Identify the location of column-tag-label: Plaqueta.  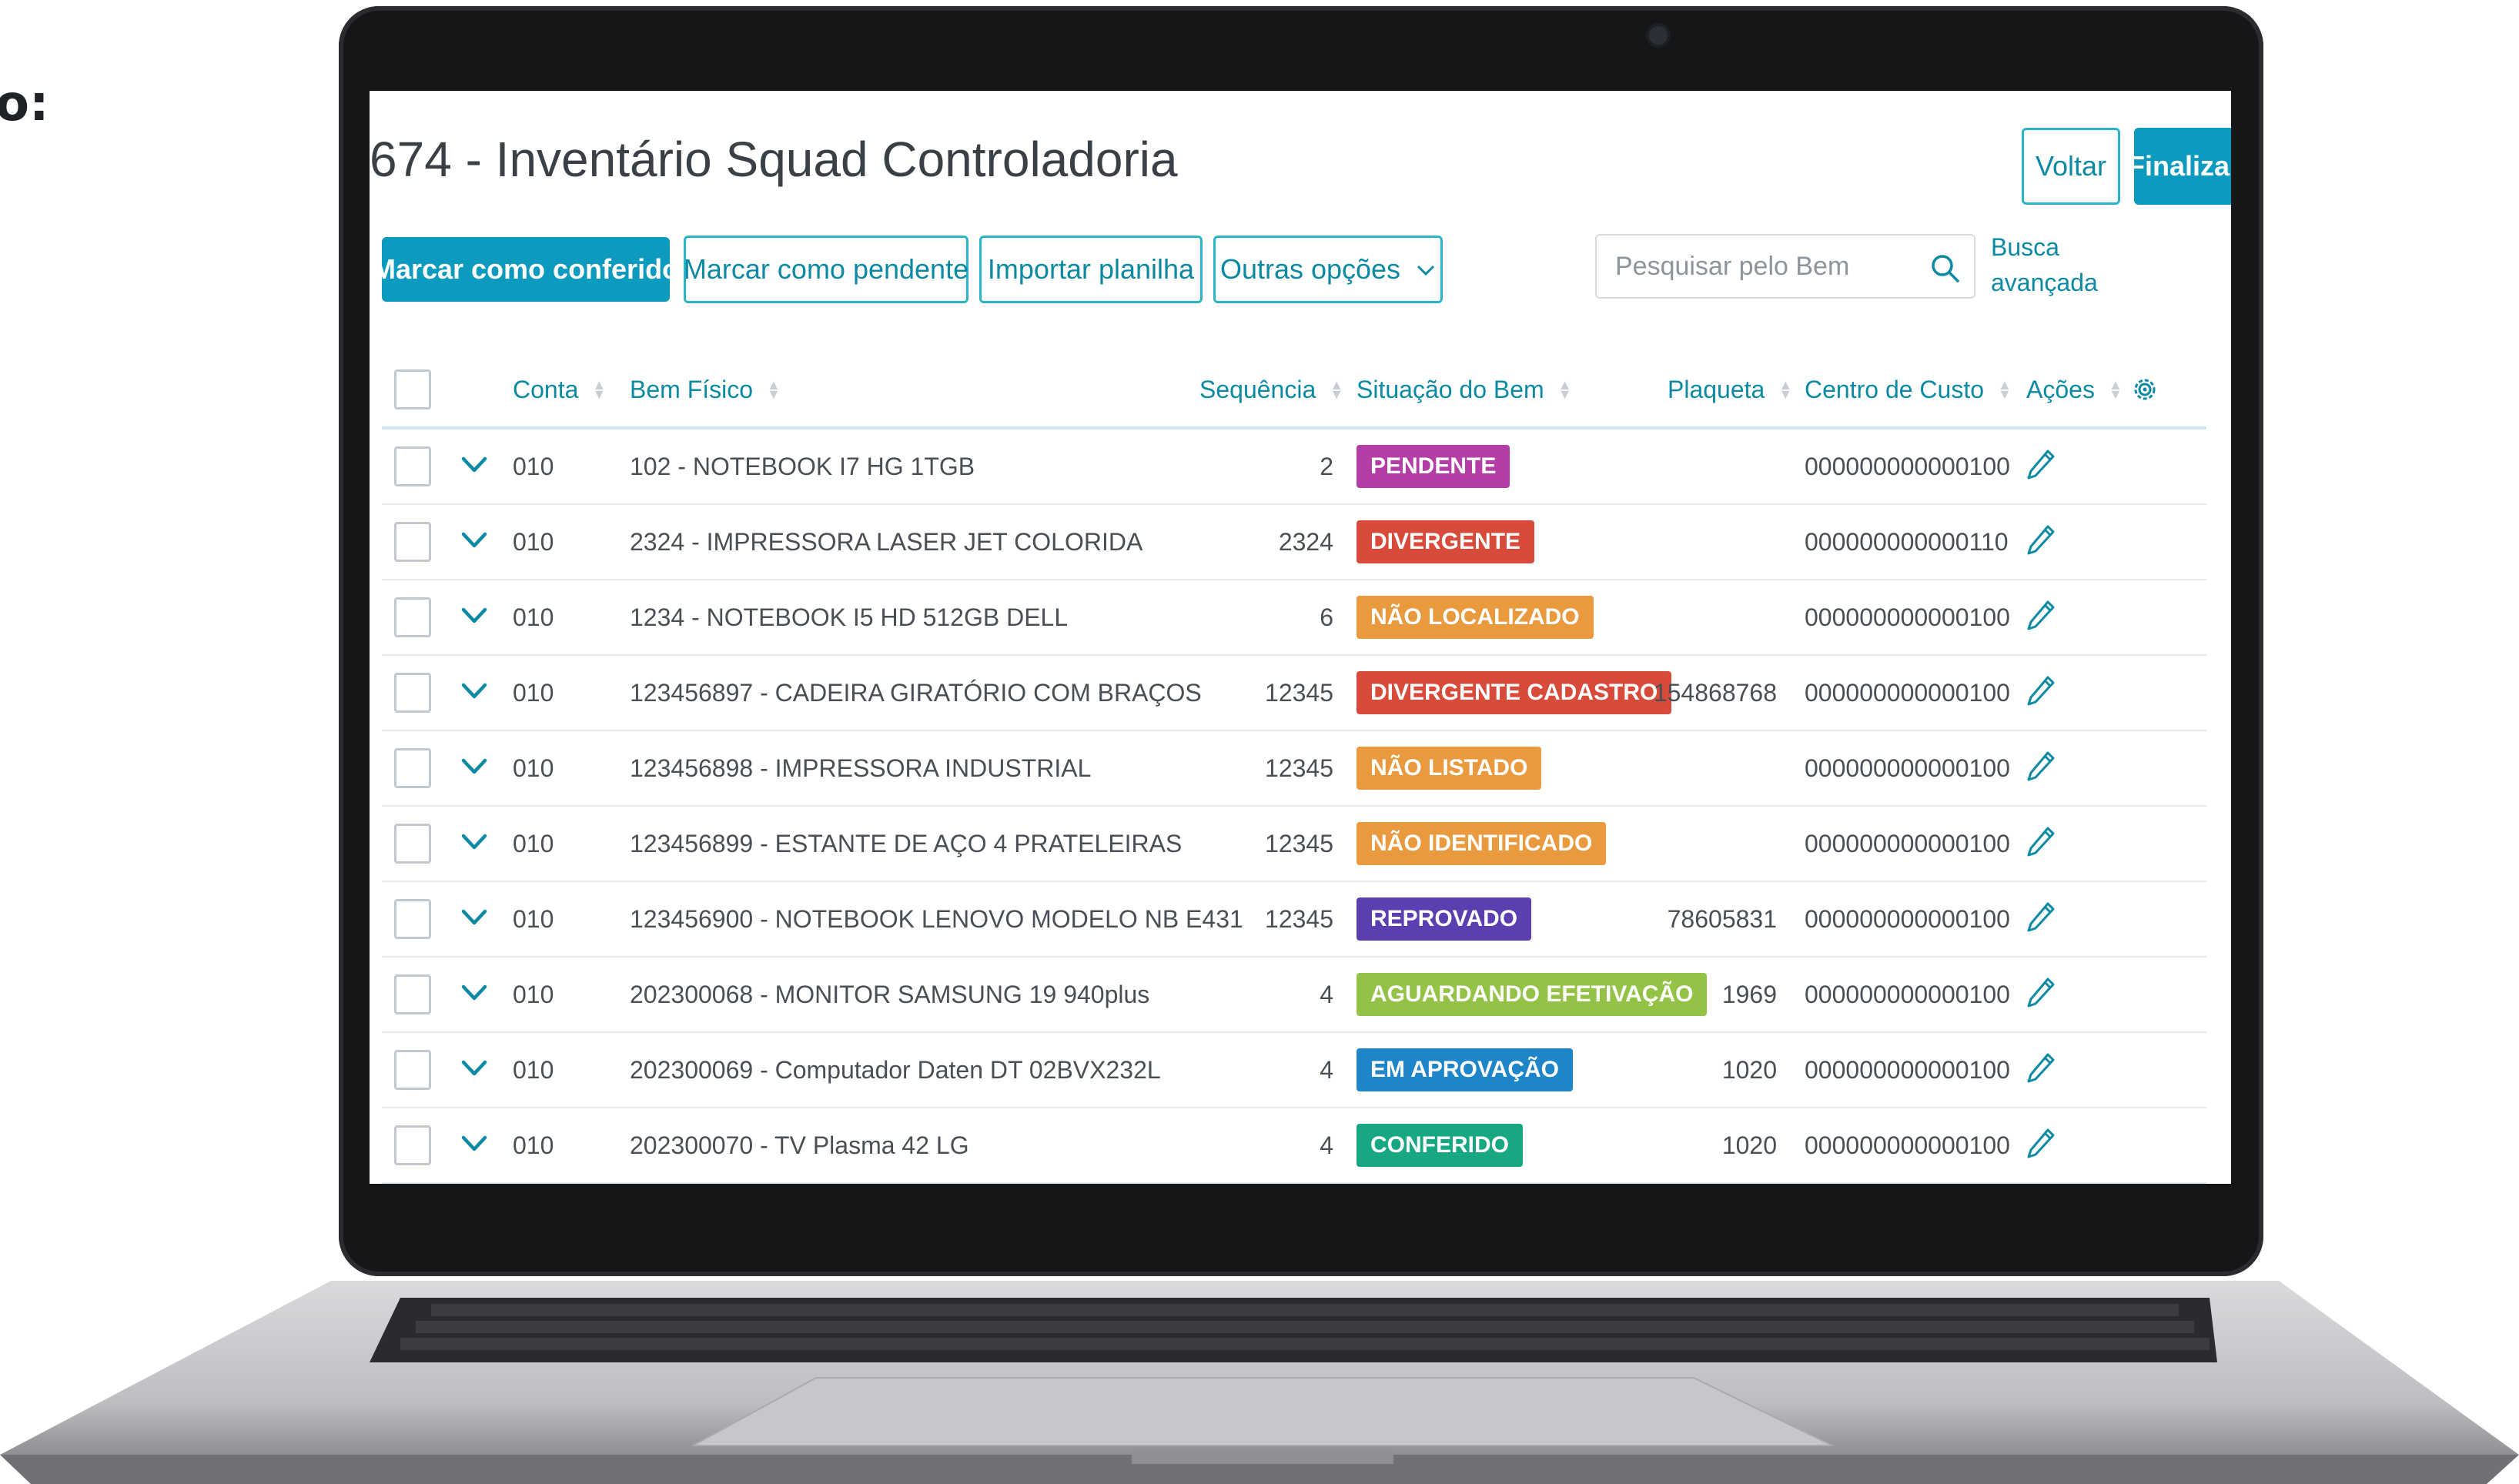
(1717, 389).